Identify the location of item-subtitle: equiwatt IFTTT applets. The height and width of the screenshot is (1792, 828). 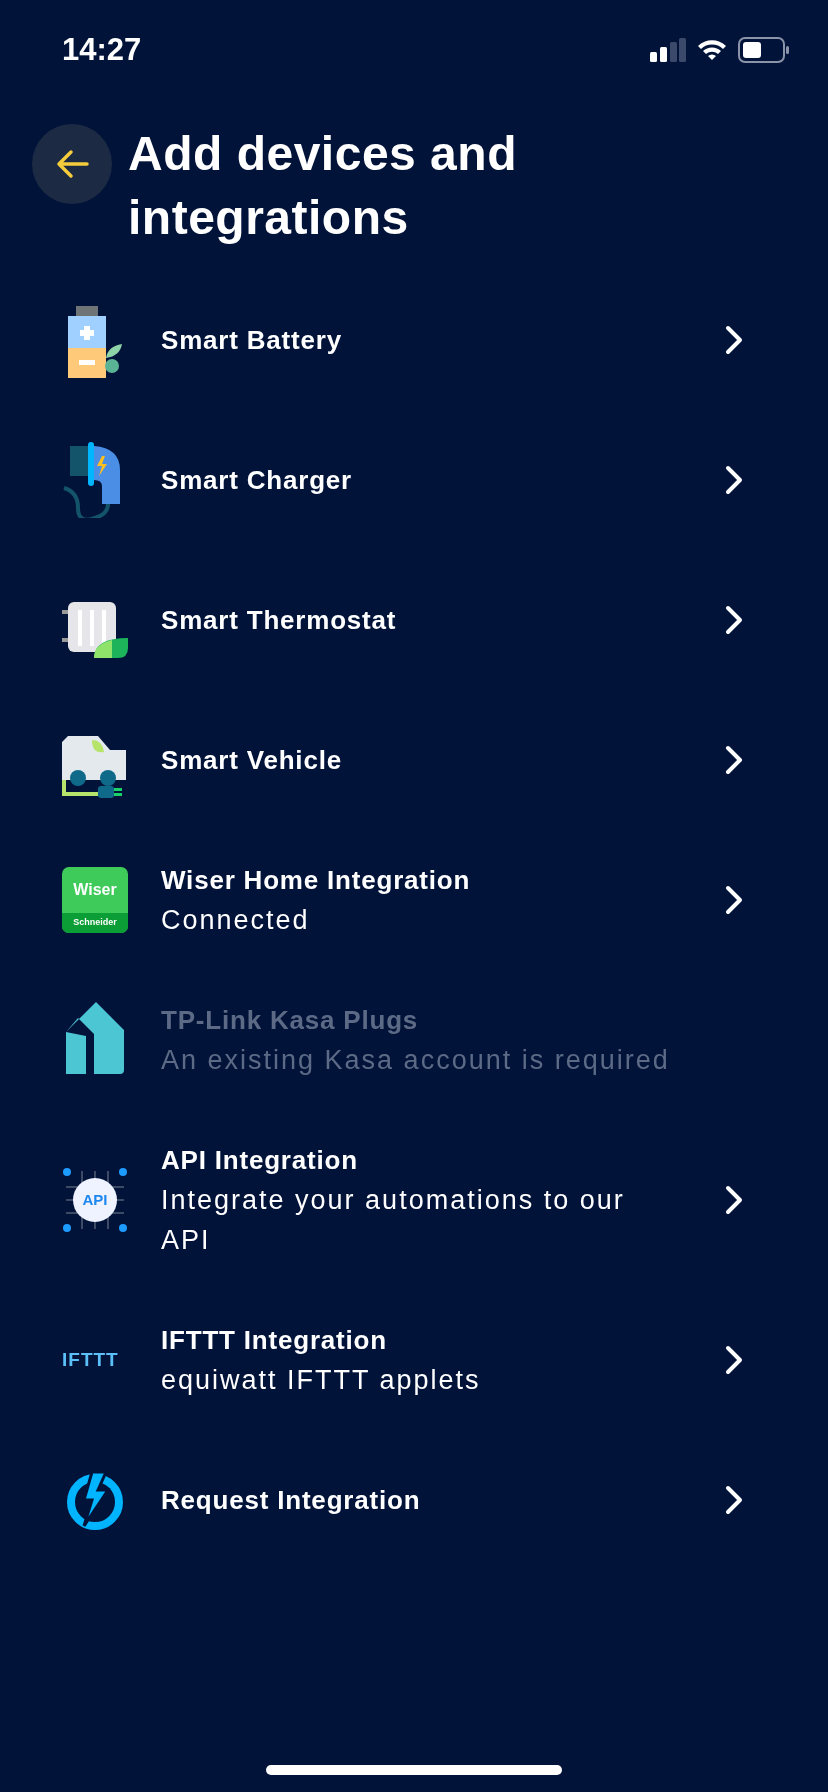
(321, 1380).